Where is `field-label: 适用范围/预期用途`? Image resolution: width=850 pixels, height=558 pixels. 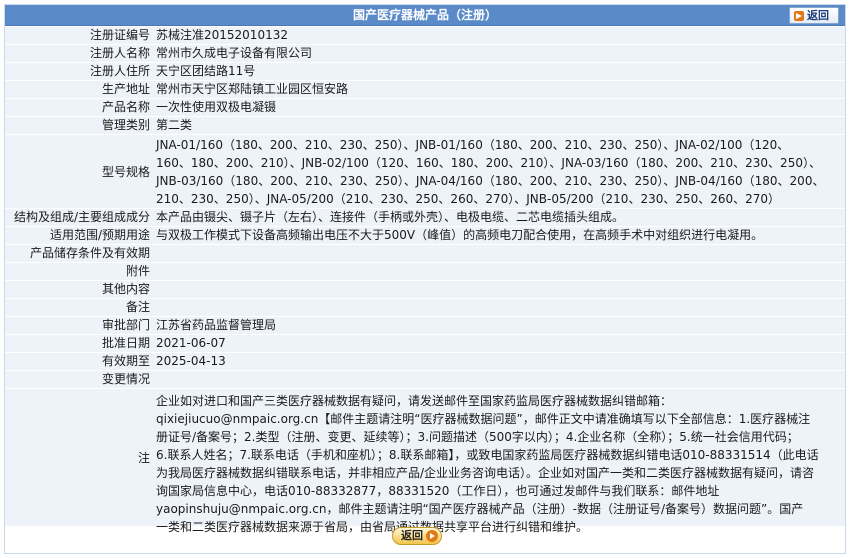 field-label: 适用范围/预期用途 is located at coordinates (99, 235).